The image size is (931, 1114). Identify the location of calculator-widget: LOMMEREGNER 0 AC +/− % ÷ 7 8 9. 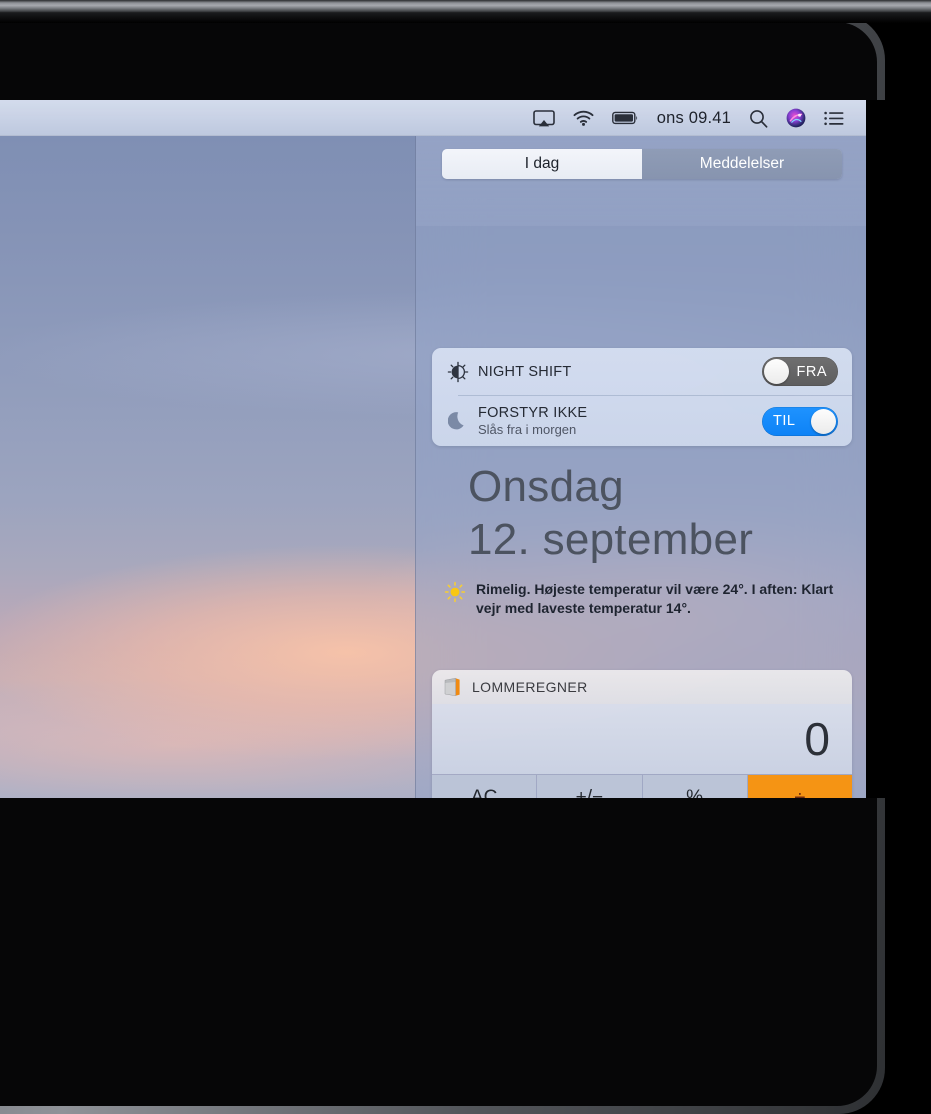
(642, 734).